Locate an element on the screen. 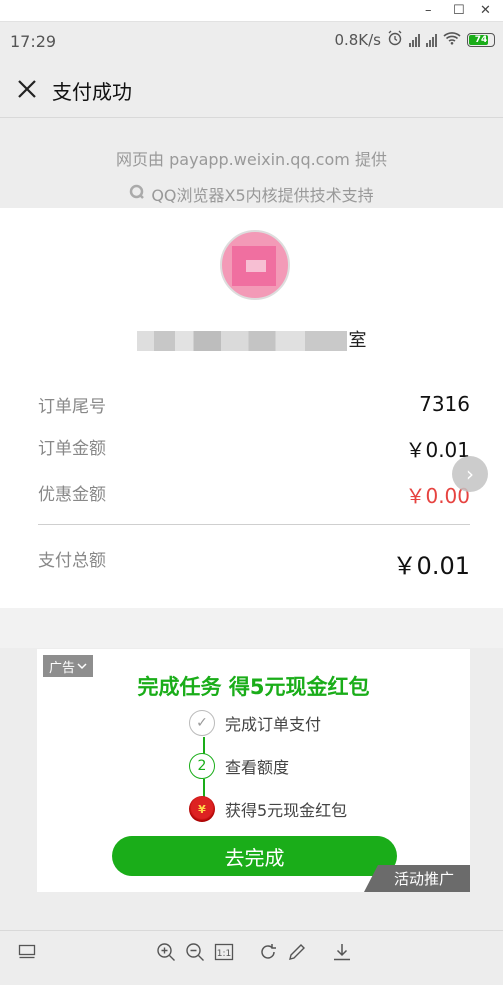  maximize-button: ☐ is located at coordinates (459, 11).